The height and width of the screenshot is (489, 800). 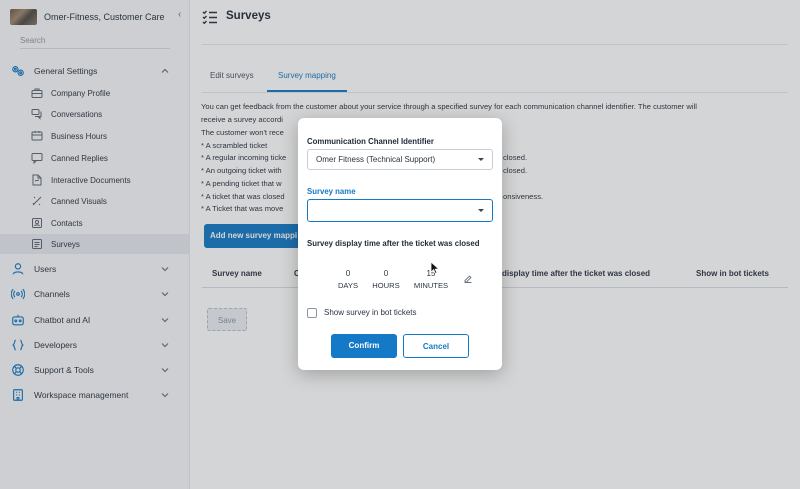 I want to click on confirm-button: Confirm, so click(x=364, y=346).